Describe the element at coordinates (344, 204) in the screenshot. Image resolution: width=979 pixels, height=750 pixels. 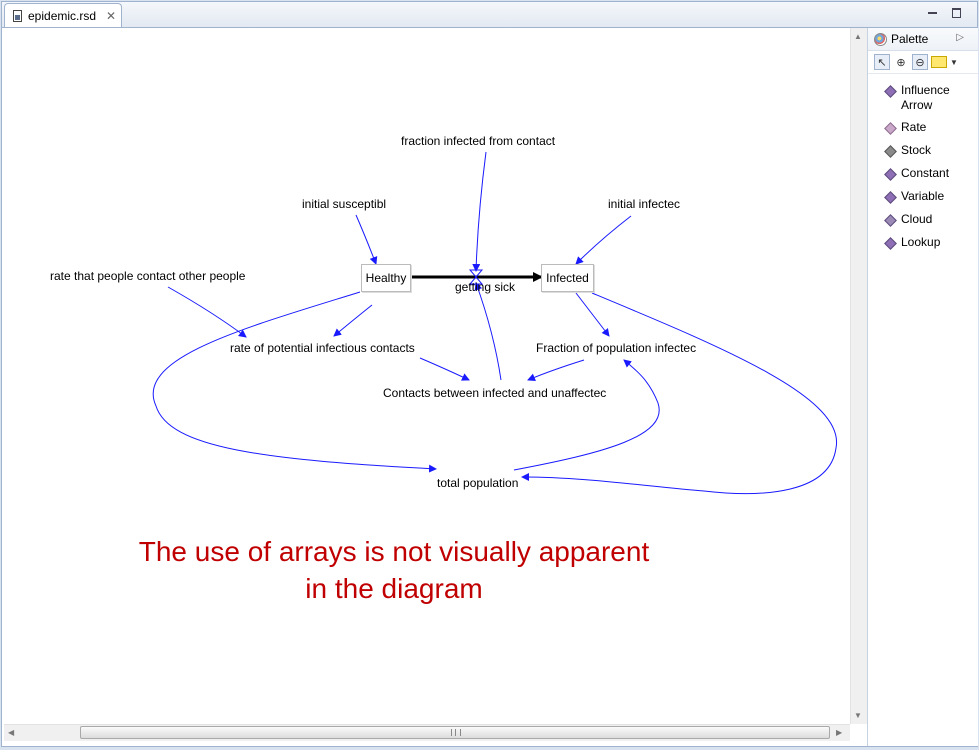
I see `constant-initial-susceptible: initial susceptibl` at that location.